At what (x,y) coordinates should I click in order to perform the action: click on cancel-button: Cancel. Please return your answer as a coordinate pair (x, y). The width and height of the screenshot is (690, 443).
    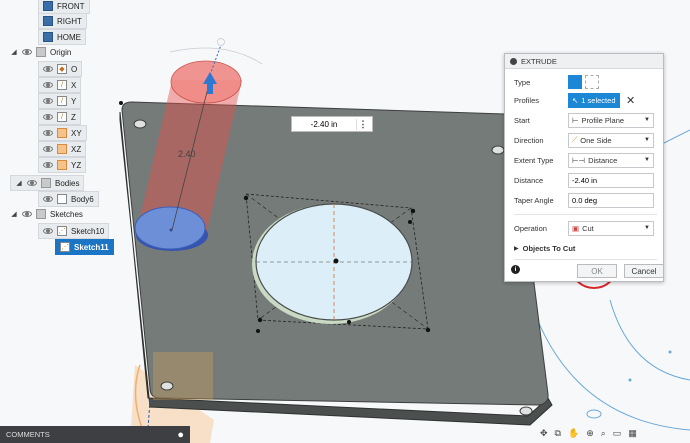
    Looking at the image, I should click on (644, 271).